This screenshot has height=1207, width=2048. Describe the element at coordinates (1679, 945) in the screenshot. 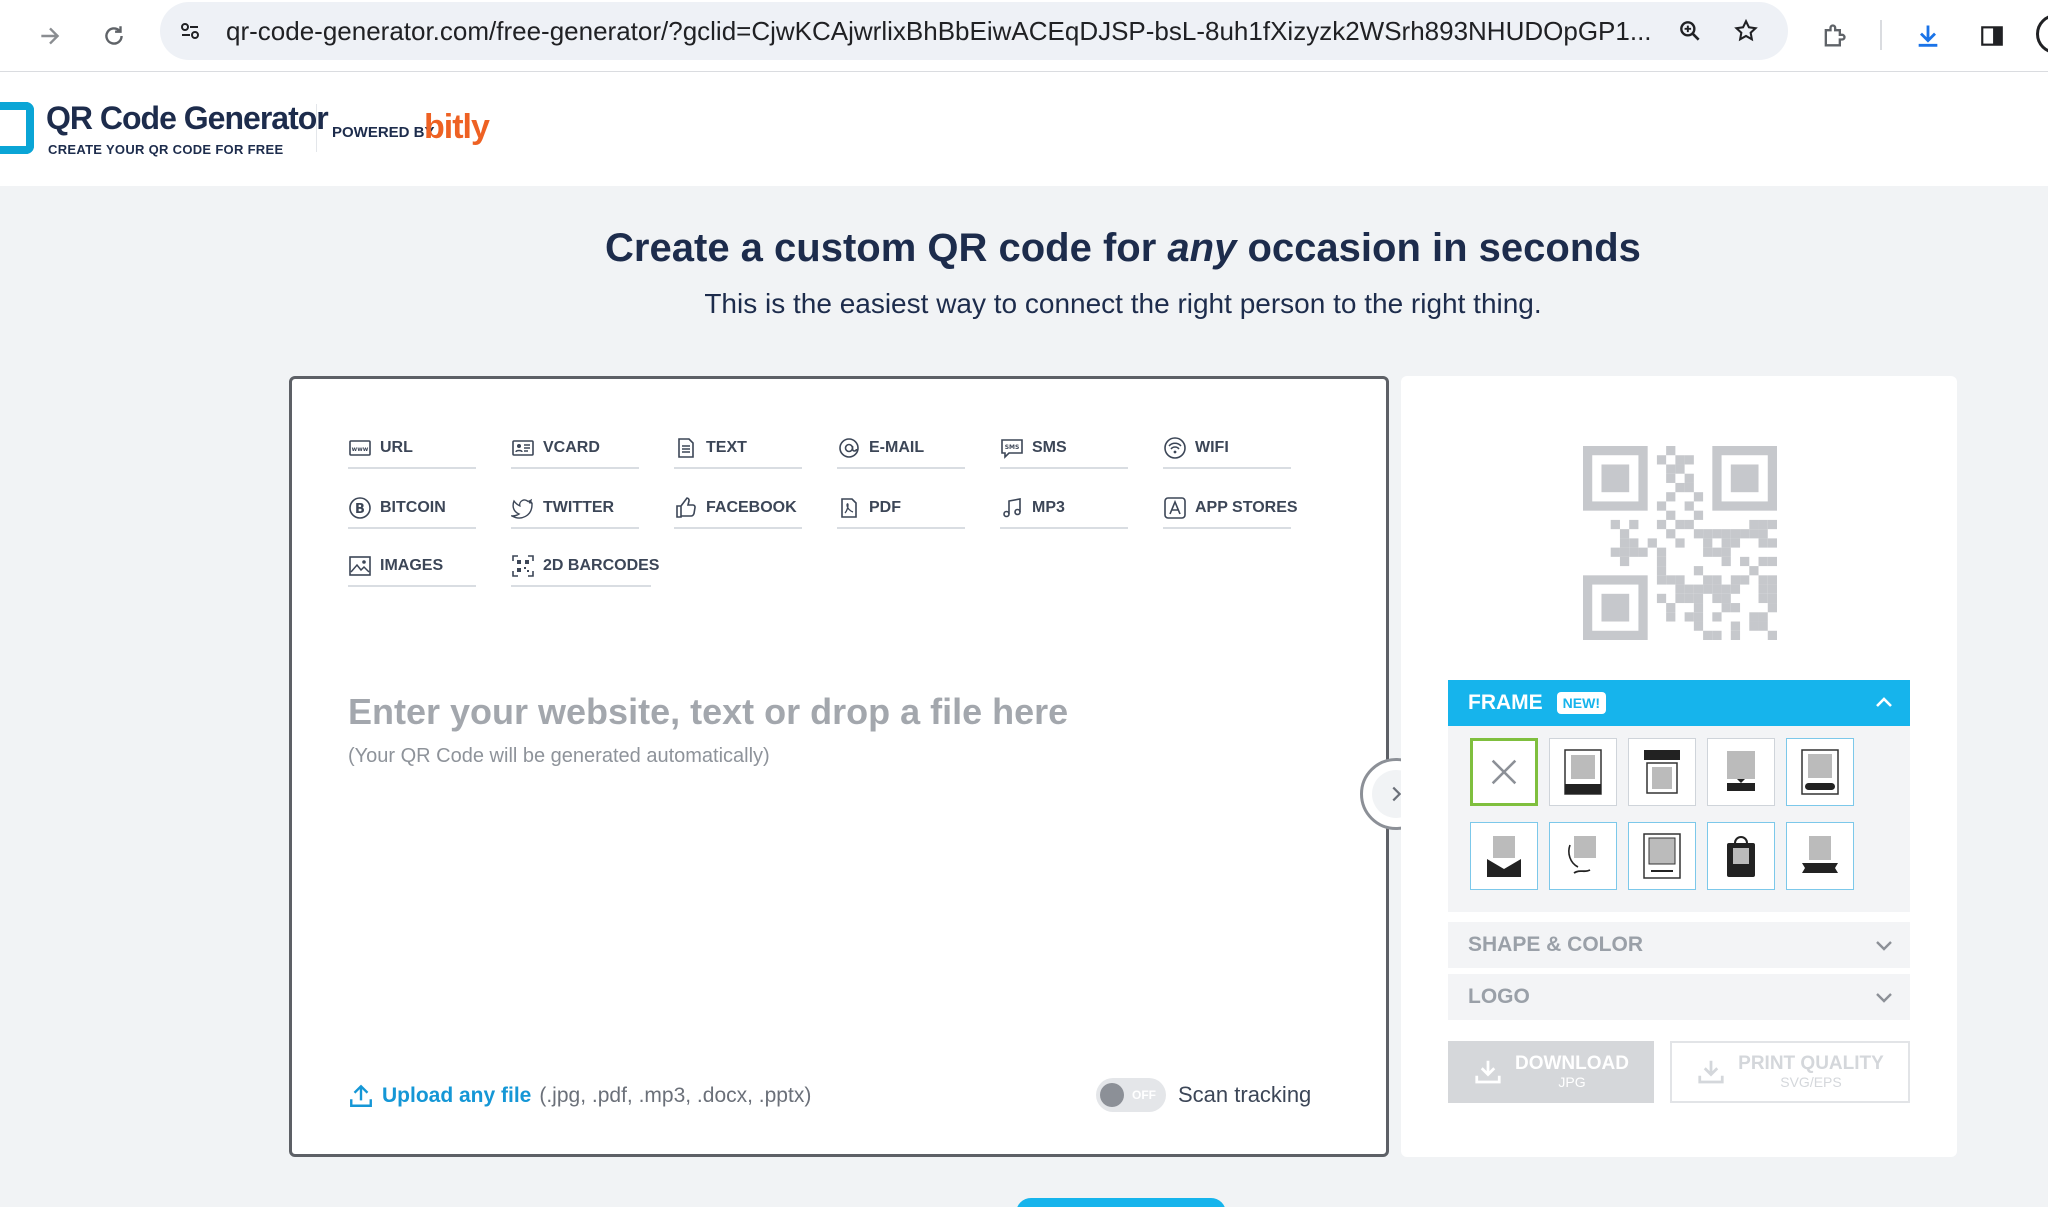

I see `shape-color-section: SHAPE & COLOR` at that location.